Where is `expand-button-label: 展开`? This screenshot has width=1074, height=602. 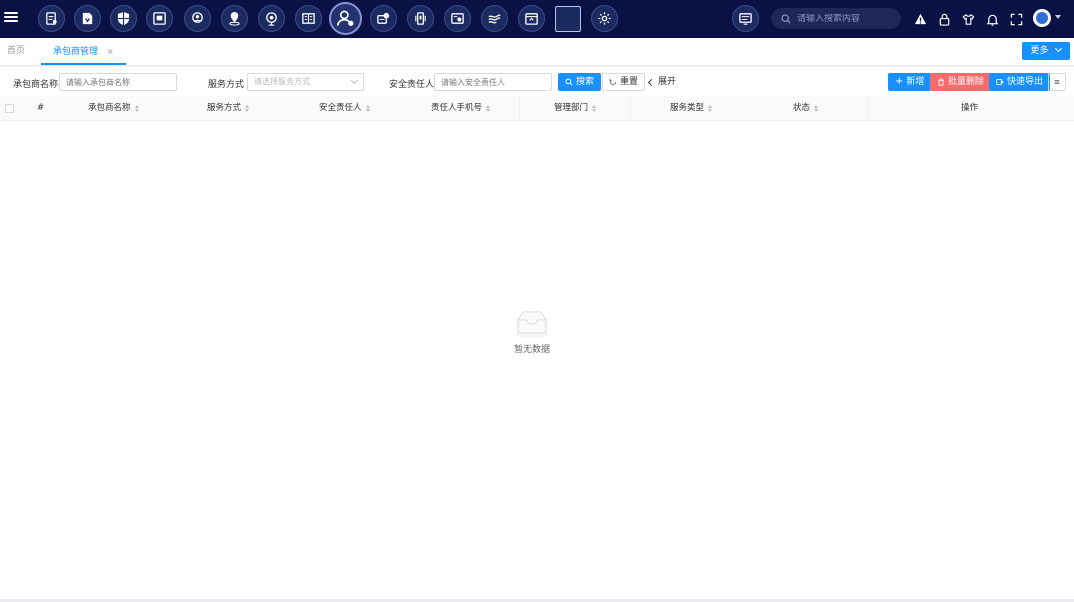
expand-button-label: 展开 is located at coordinates (667, 82).